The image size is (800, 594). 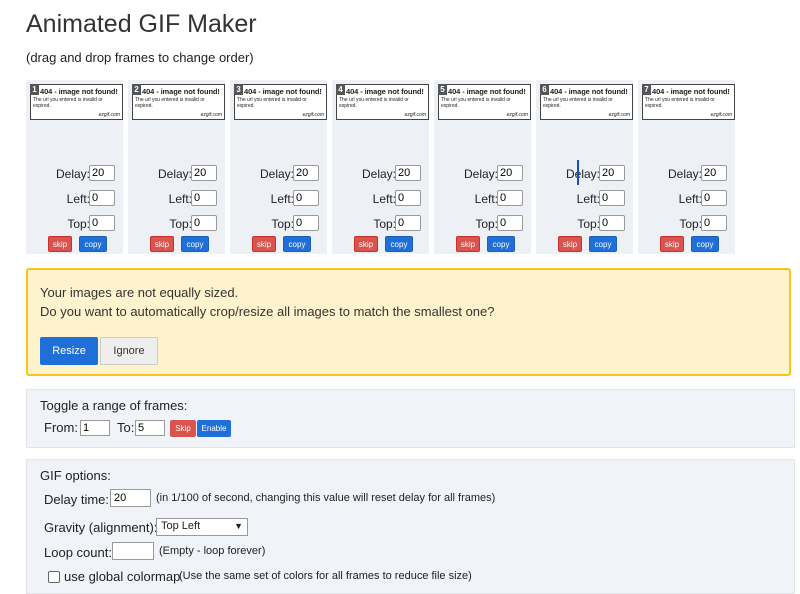 What do you see at coordinates (282, 224) in the screenshot?
I see `top-label: Top:` at bounding box center [282, 224].